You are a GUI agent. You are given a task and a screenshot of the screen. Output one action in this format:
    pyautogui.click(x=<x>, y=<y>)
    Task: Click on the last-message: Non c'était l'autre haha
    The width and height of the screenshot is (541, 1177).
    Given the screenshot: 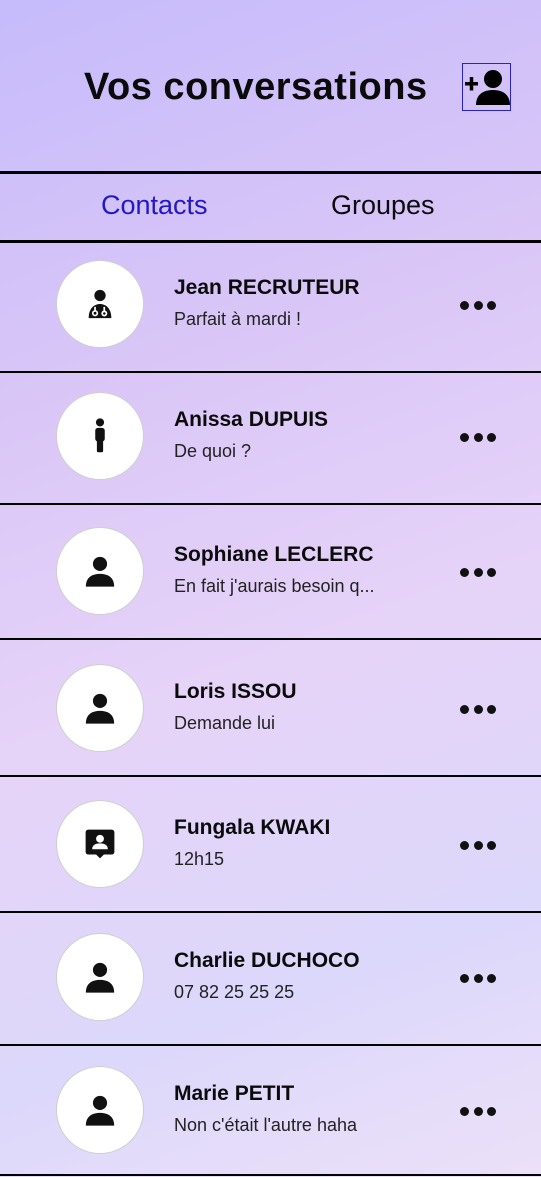 What is the action you would take?
    pyautogui.click(x=265, y=1125)
    